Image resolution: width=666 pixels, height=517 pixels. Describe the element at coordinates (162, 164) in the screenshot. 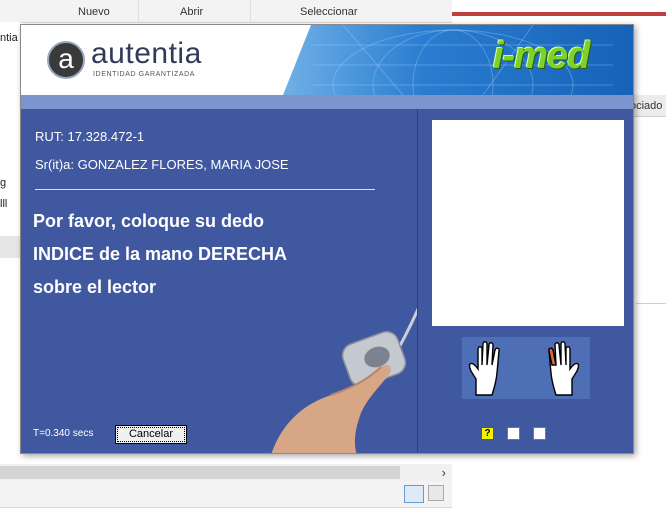

I see `patient-name-label: Sr(it)a: GONZALEZ FLORES, MARIA JOSE` at that location.